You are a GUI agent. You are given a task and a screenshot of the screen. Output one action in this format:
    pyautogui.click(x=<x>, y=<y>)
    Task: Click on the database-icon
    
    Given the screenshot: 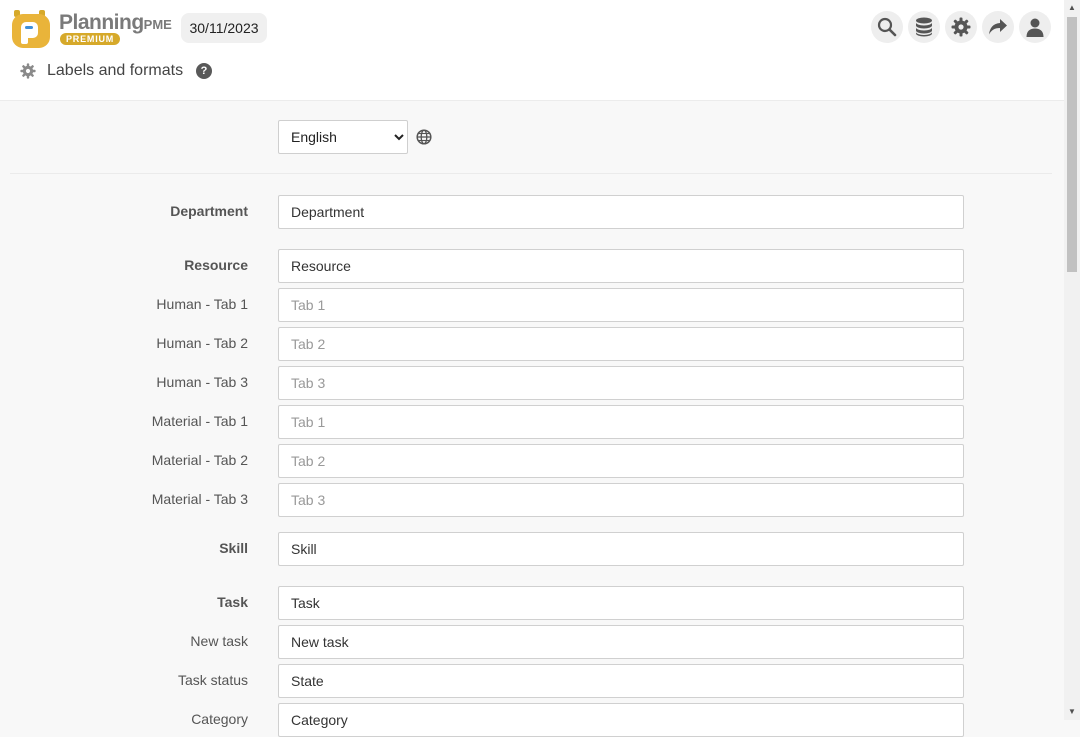 What is the action you would take?
    pyautogui.click(x=924, y=27)
    